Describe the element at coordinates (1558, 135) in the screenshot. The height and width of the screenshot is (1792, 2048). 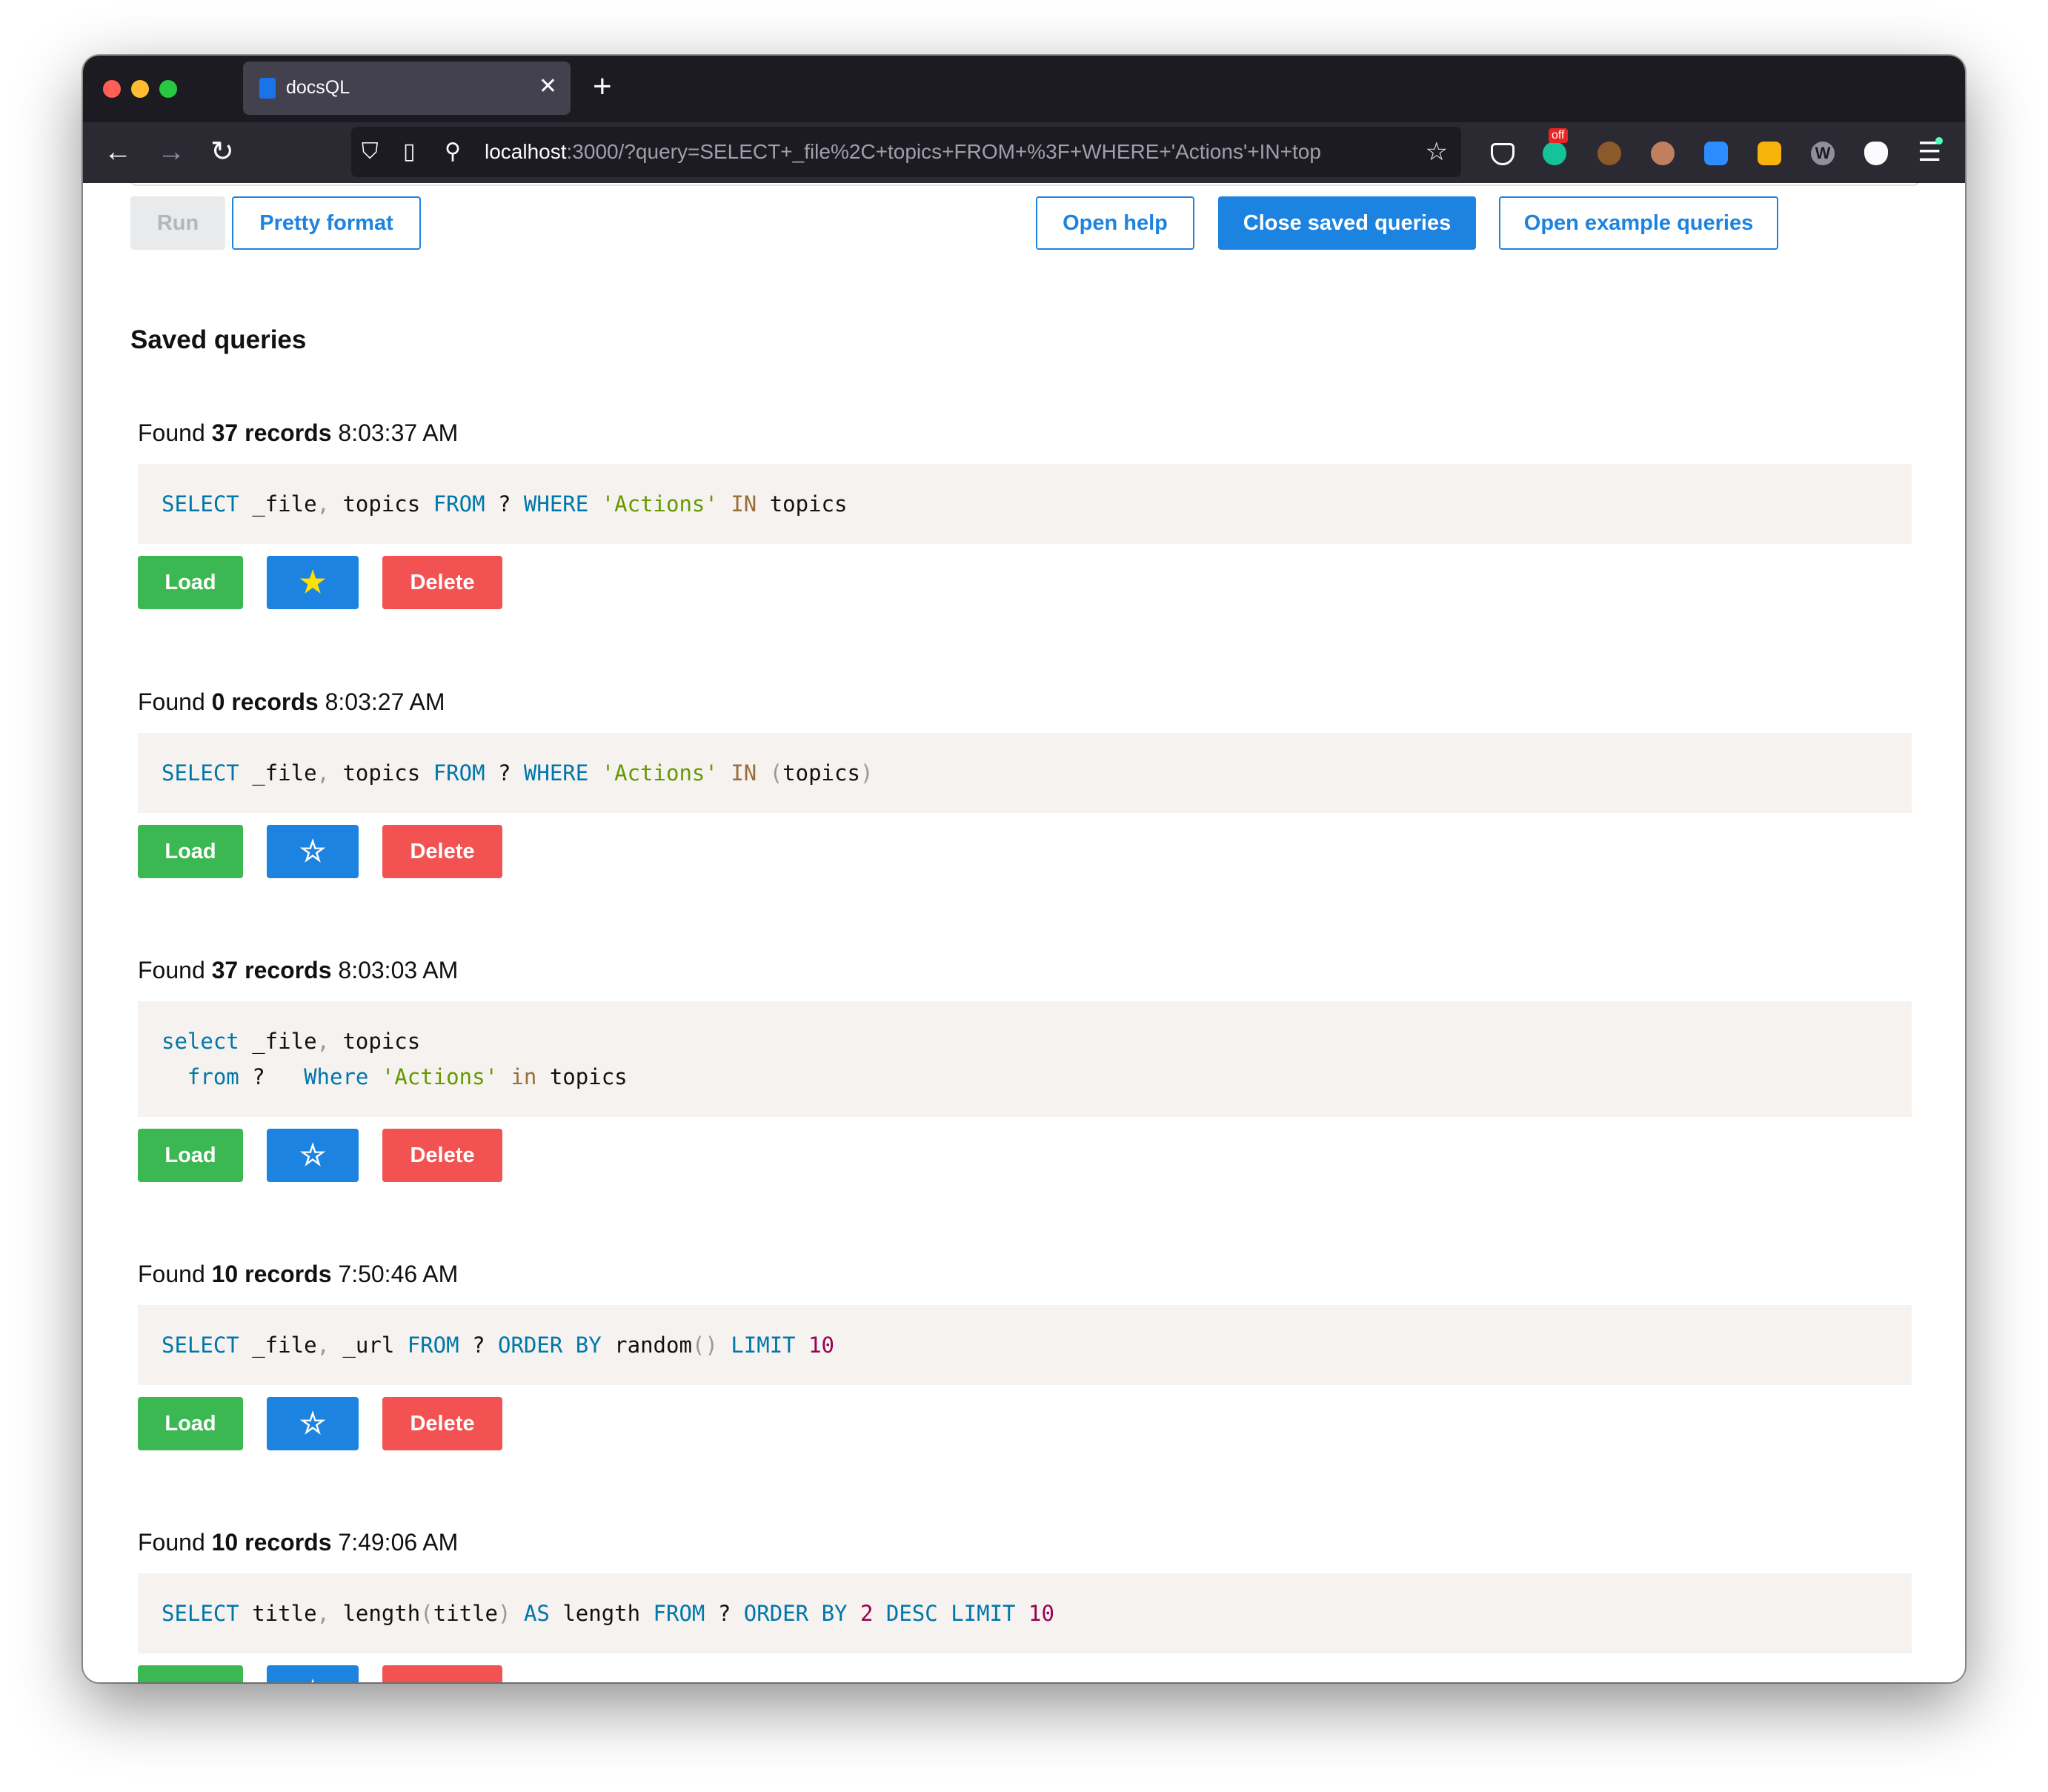
I see `extension-off-badge: off` at that location.